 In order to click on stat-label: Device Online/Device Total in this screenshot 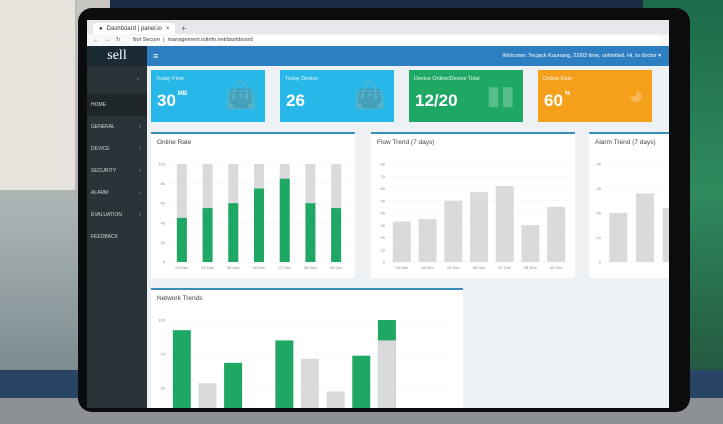, I will do `click(447, 79)`.